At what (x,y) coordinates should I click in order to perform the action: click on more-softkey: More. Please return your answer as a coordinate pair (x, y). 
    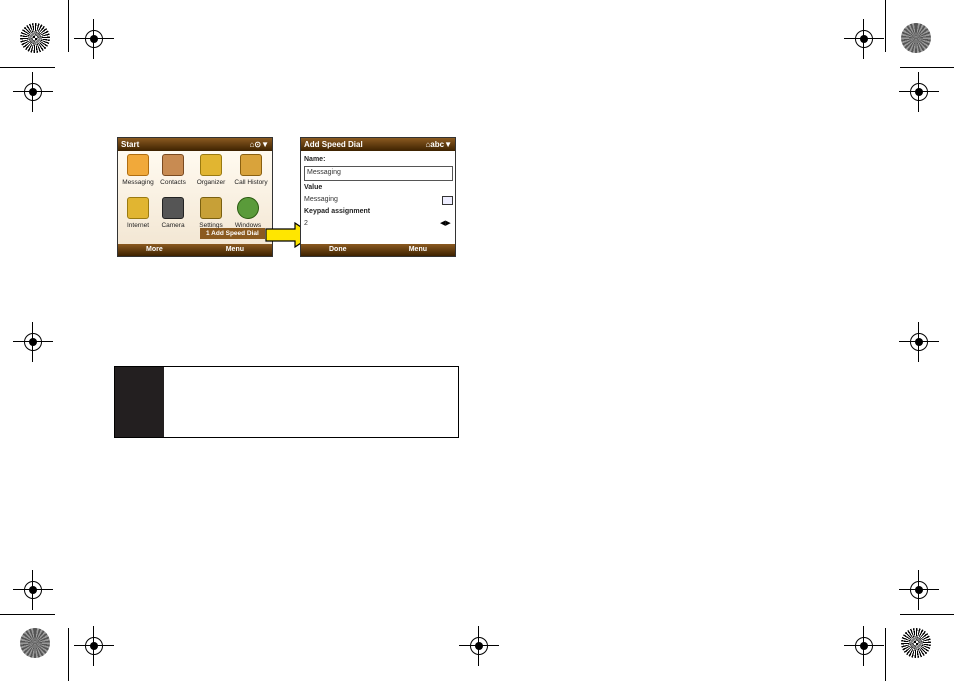
    Looking at the image, I should click on (154, 250).